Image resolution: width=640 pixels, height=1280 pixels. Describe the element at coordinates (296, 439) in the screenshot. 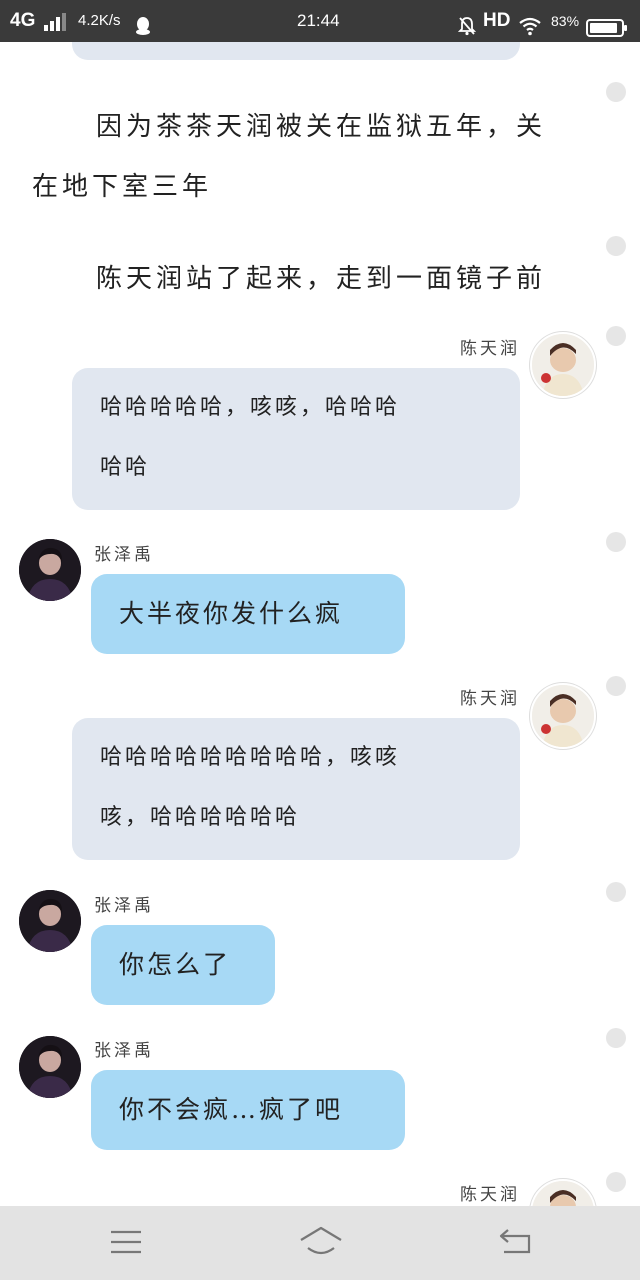

I see `message-bubble: 哈哈哈哈哈，咳咳，哈哈哈 哈哈` at that location.